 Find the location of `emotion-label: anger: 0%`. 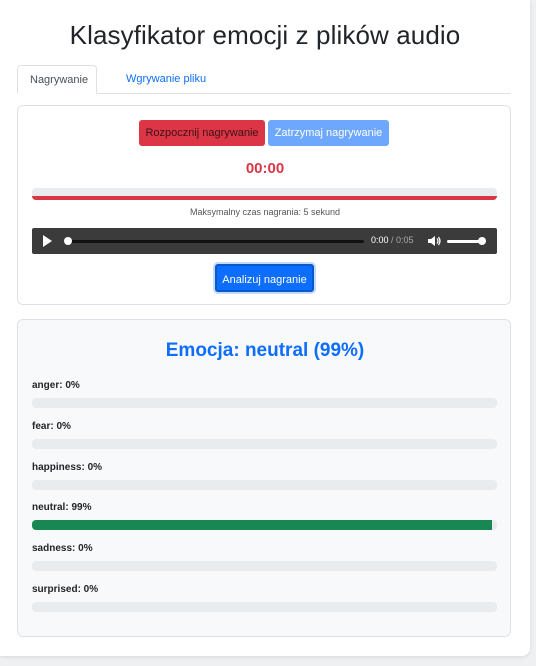

emotion-label: anger: 0% is located at coordinates (56, 385).